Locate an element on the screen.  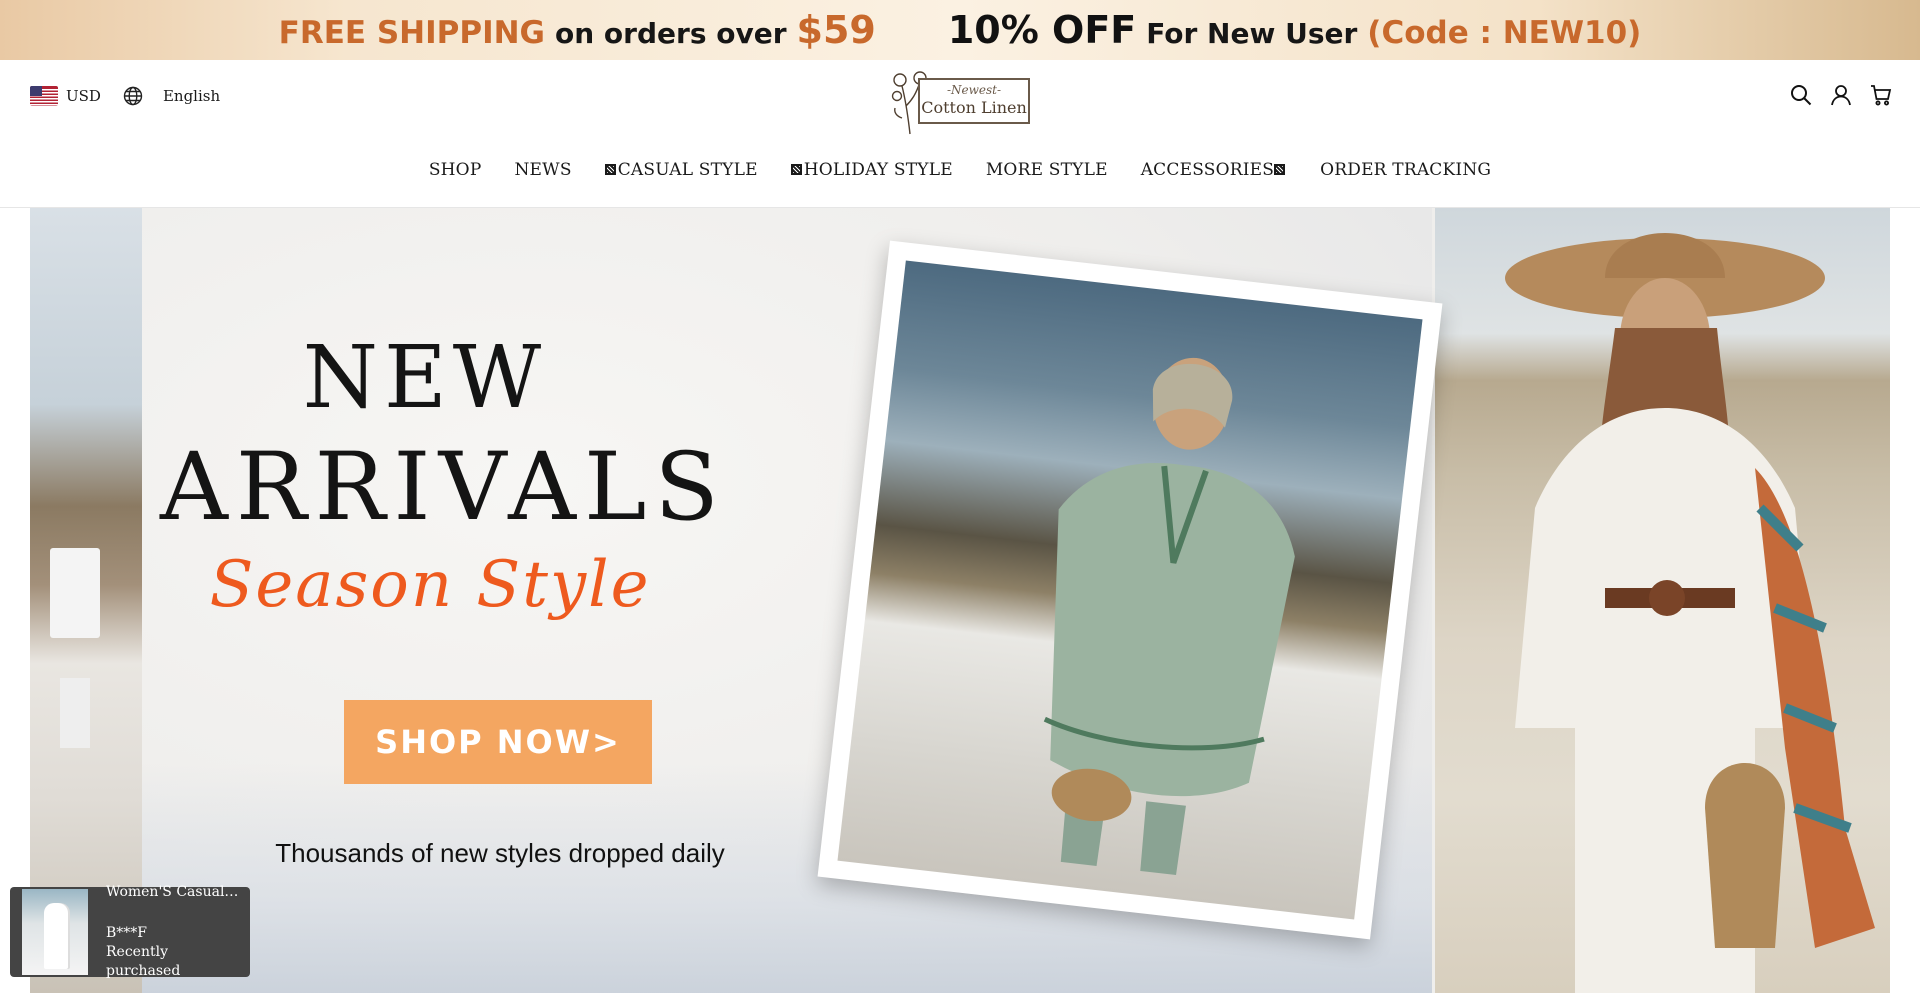
hero-headline-arrivals: ARRIVALS is located at coordinates (443, 487).